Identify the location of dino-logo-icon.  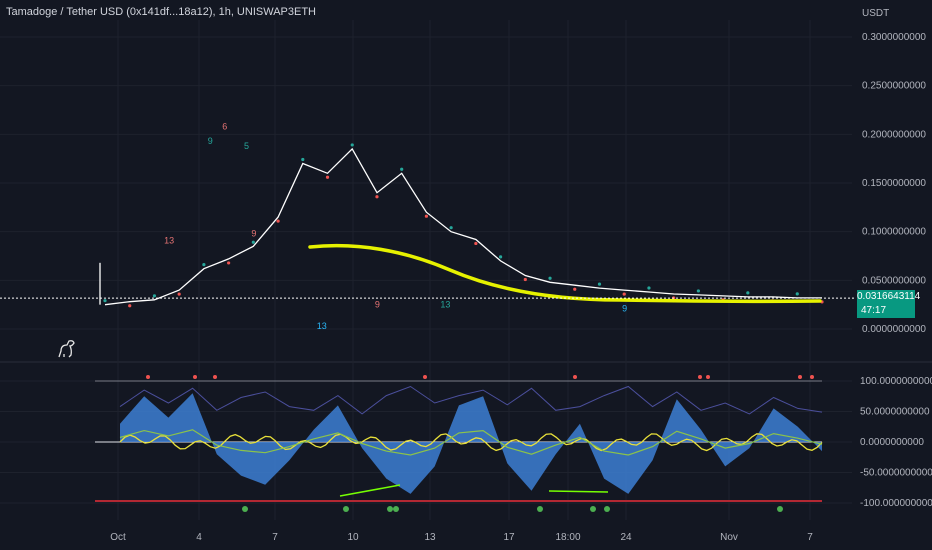
(66, 349).